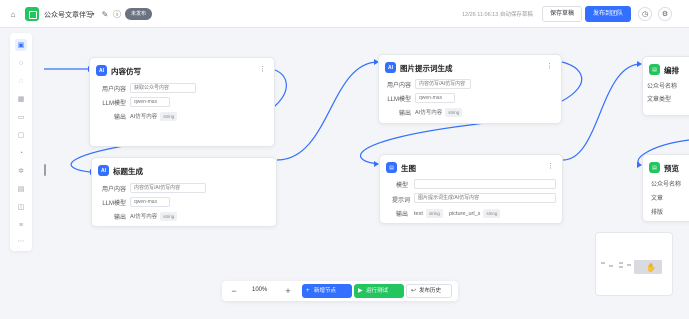 This screenshot has width=689, height=319. I want to click on layout-icon: ▤, so click(654, 69).